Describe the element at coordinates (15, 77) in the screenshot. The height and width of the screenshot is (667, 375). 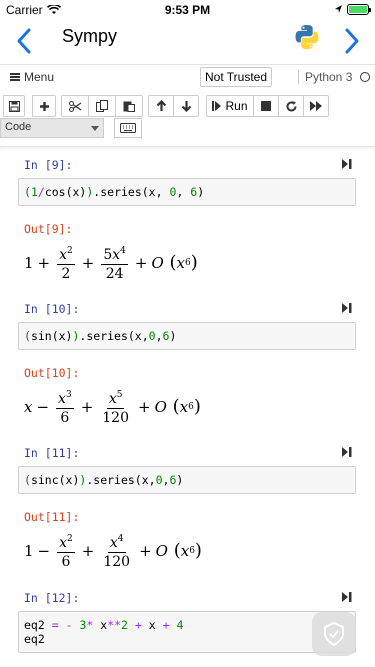
I see `hamburger-icon` at that location.